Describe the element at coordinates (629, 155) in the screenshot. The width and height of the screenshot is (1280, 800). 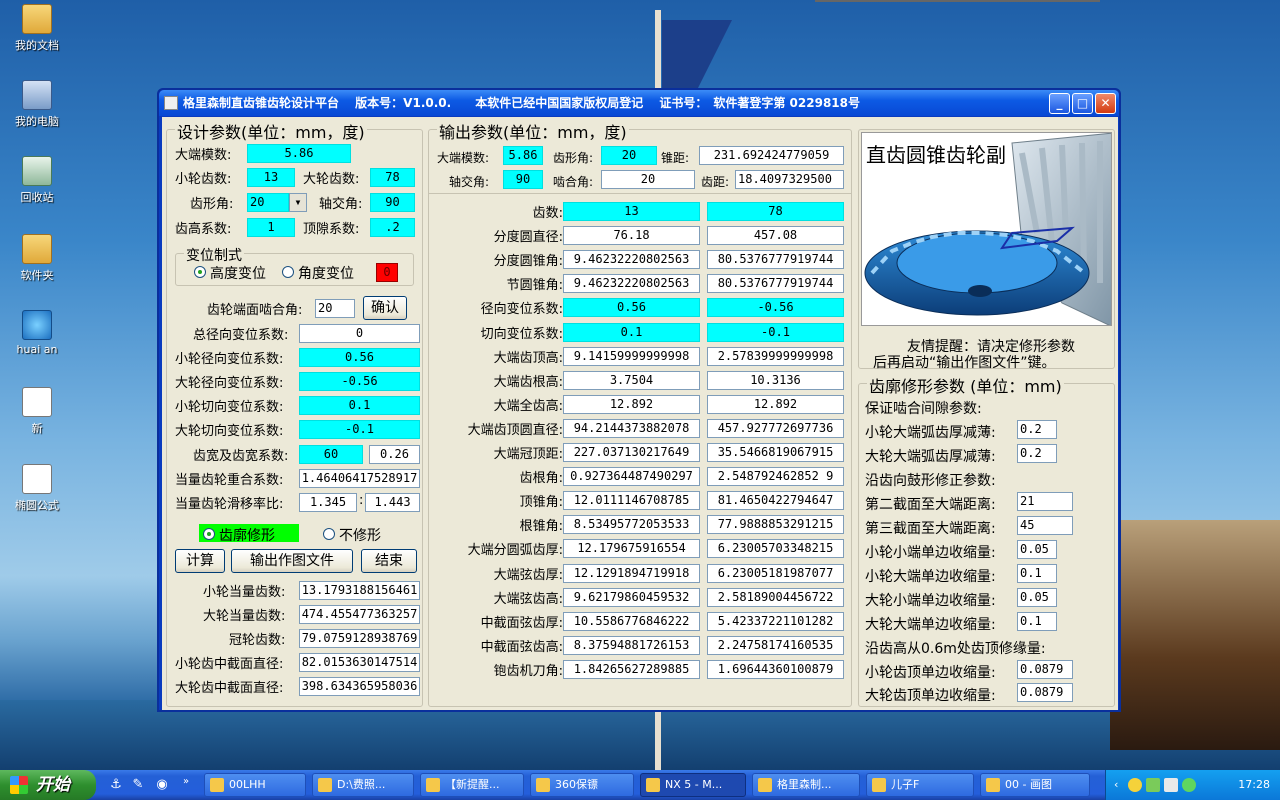
I see `out-pa-output: 20` at that location.